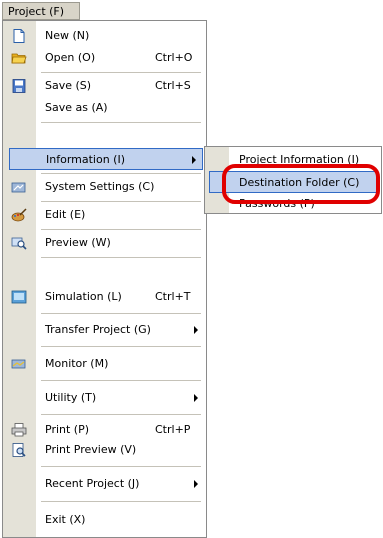  Describe the element at coordinates (70, 57) in the screenshot. I see `menu-item-label: Open (O)` at that location.